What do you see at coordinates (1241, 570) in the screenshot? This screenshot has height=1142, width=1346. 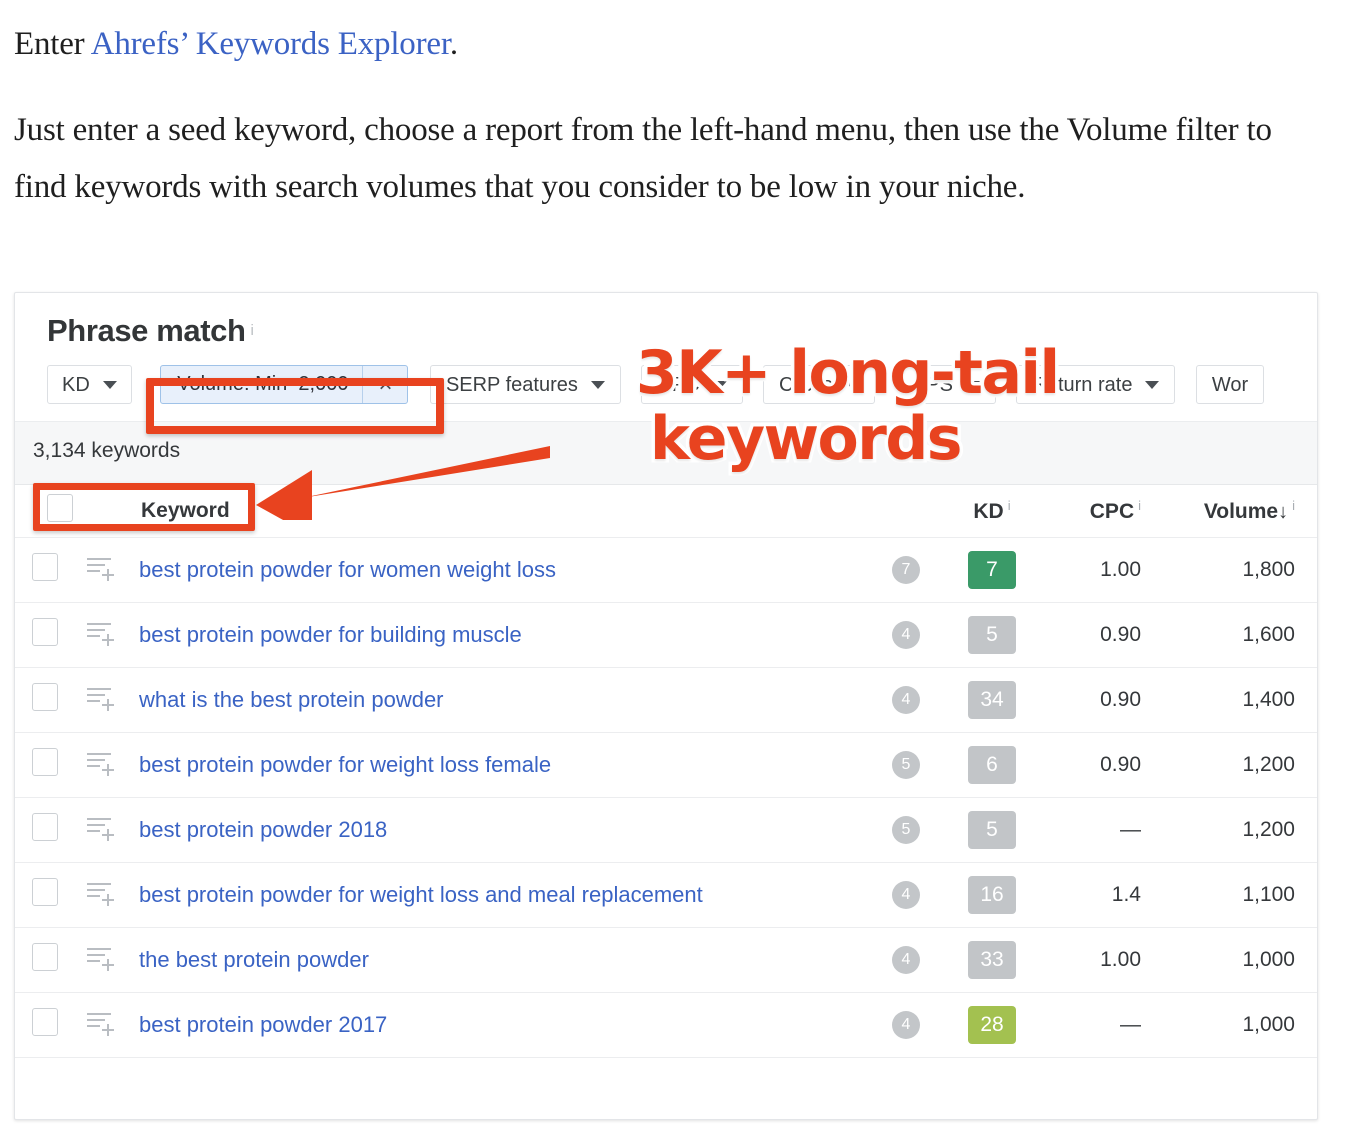 I see `row-volume-cell: 1,800` at bounding box center [1241, 570].